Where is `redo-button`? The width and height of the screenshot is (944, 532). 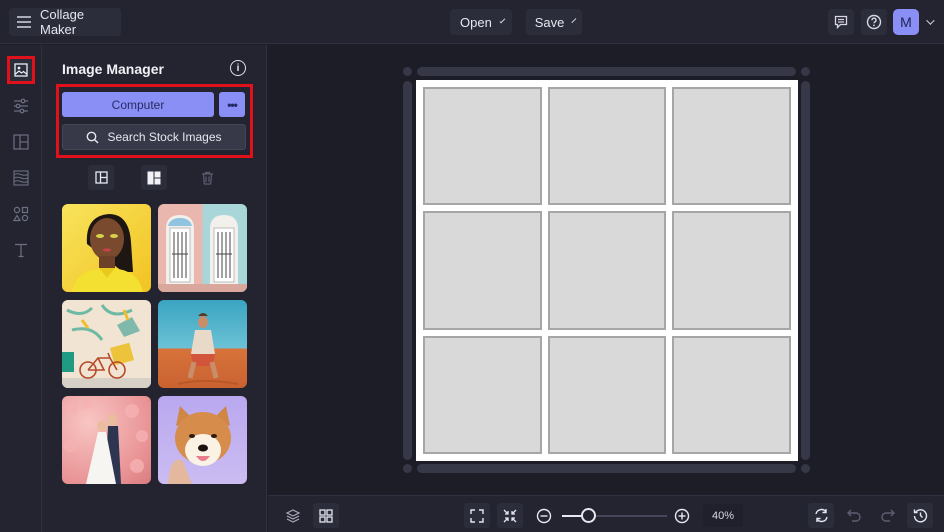 redo-button is located at coordinates (887, 515).